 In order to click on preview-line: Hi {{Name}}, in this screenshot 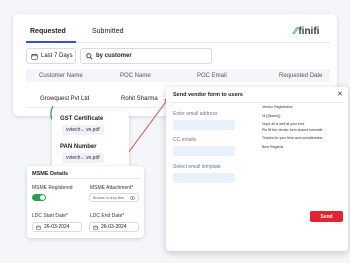, I will do `click(272, 115)`.